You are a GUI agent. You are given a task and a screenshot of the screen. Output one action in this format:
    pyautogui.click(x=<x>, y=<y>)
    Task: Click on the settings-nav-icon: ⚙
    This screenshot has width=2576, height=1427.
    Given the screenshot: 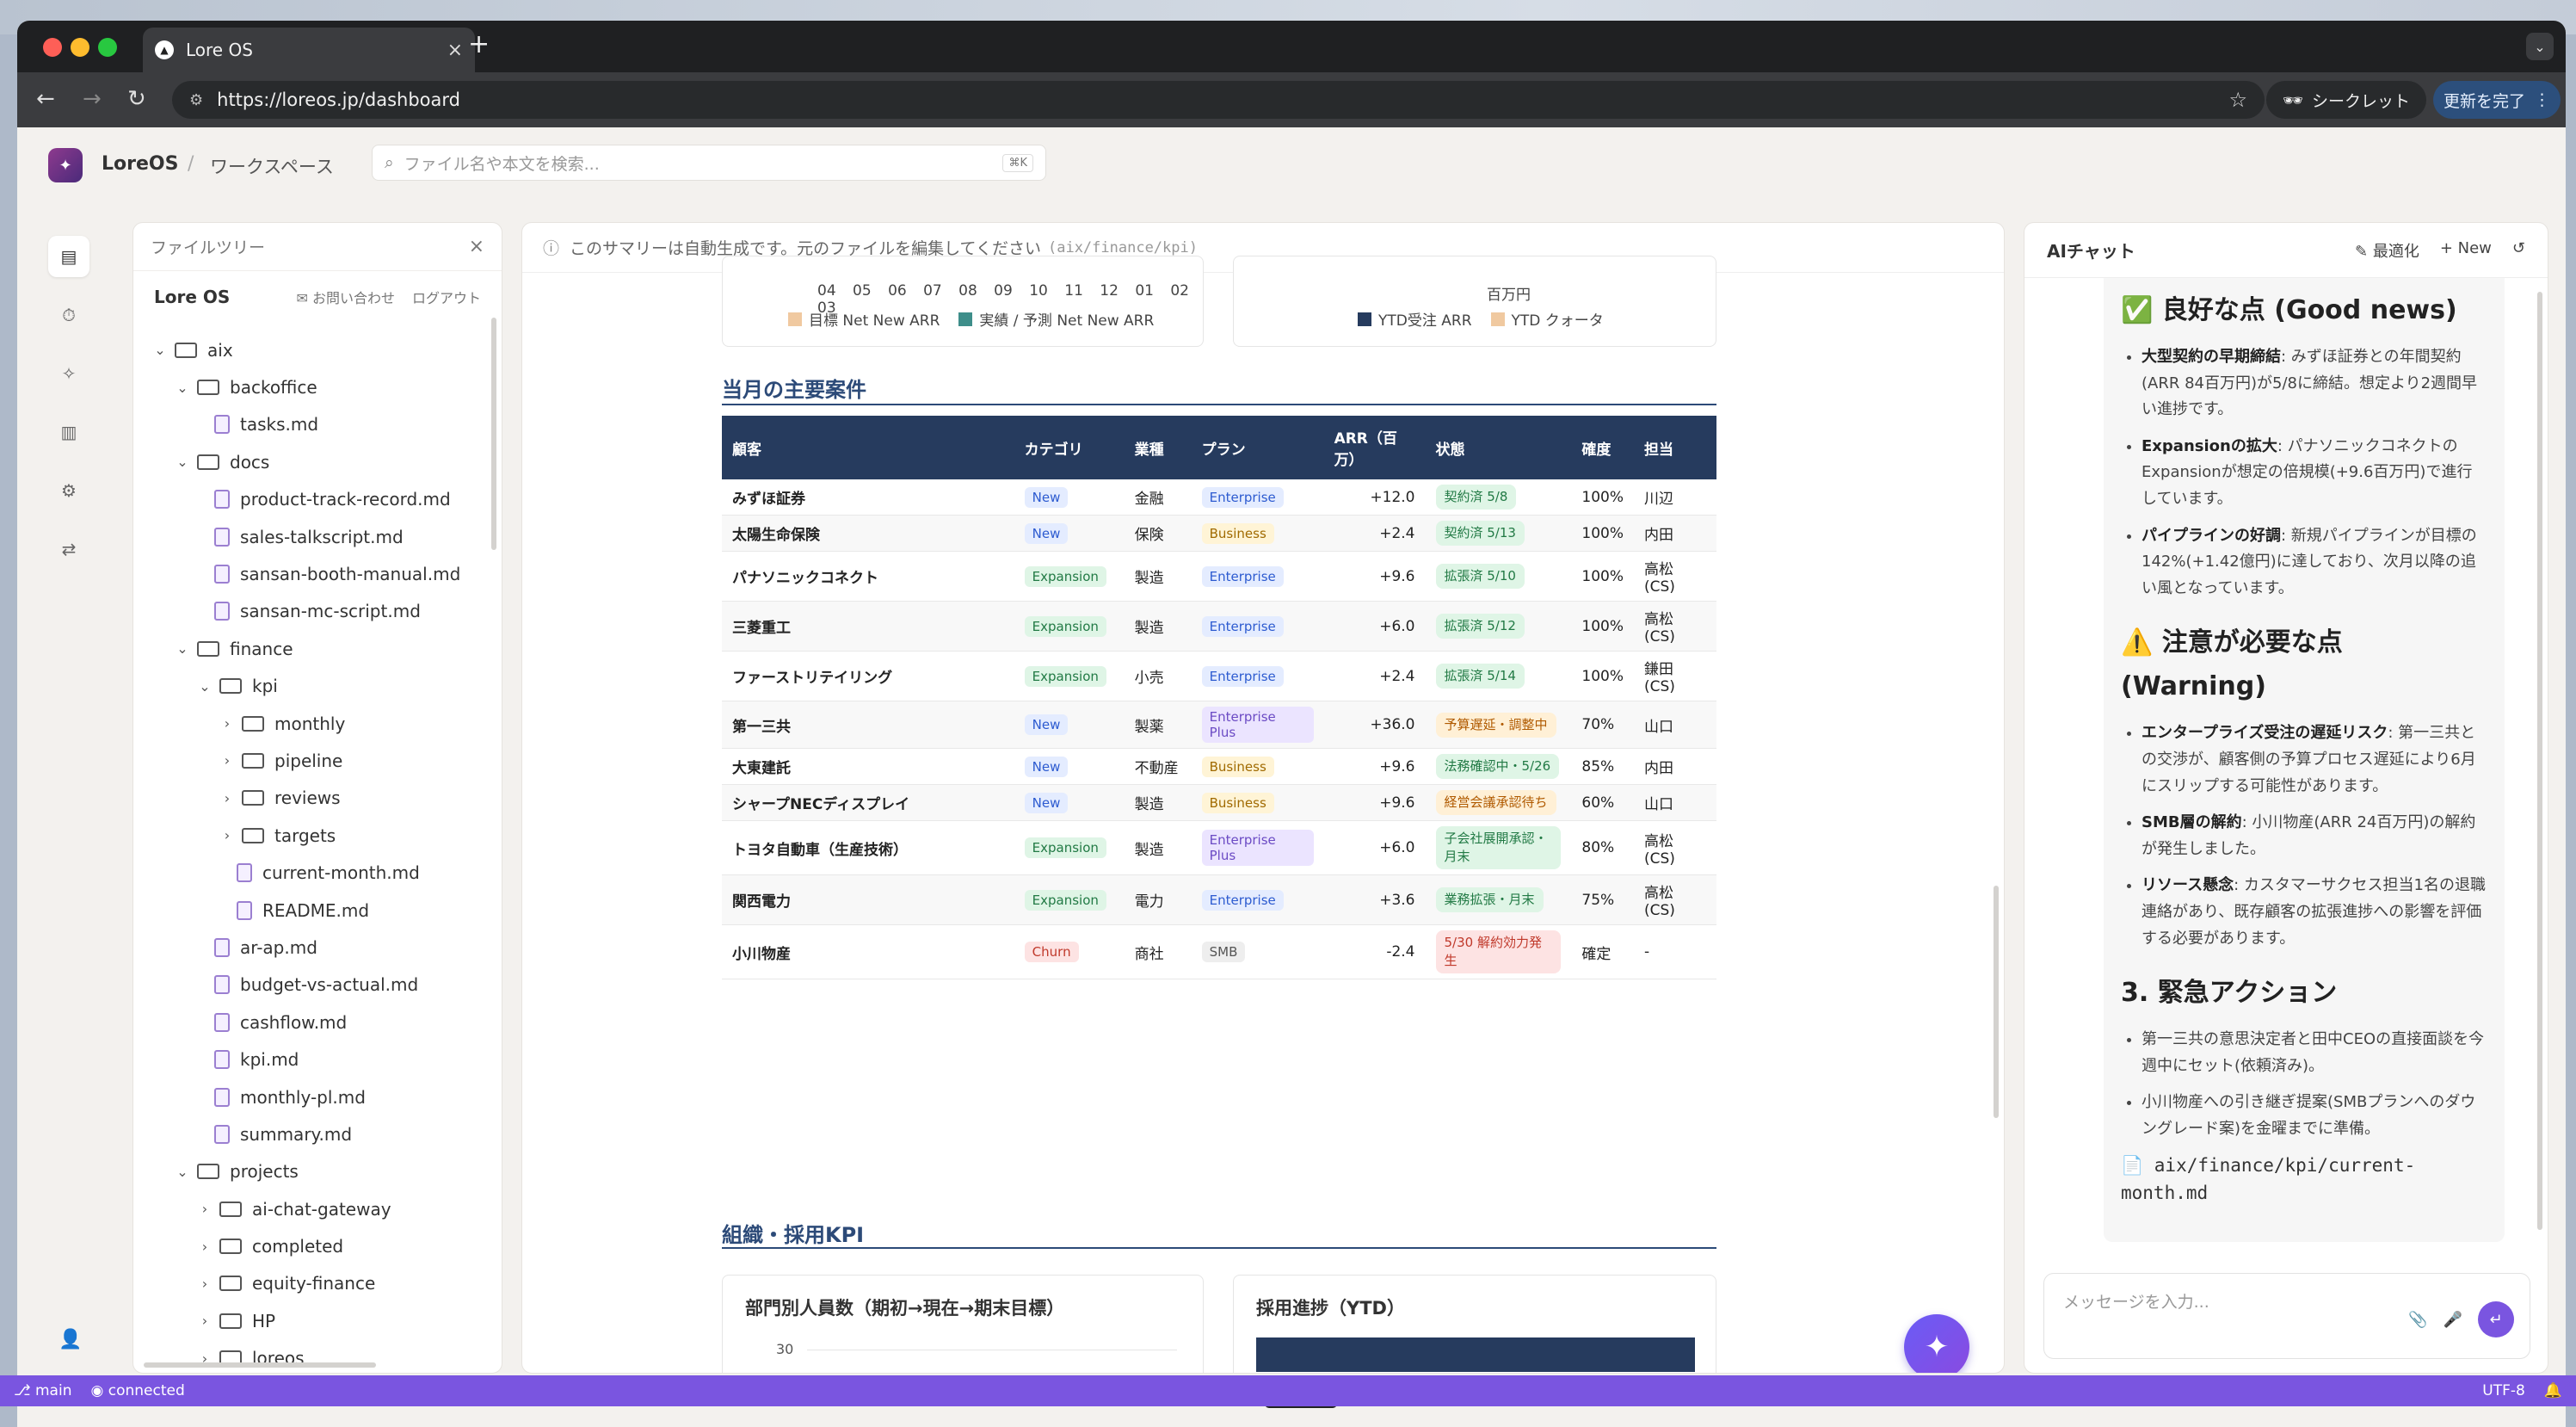 What is the action you would take?
    pyautogui.click(x=68, y=491)
    